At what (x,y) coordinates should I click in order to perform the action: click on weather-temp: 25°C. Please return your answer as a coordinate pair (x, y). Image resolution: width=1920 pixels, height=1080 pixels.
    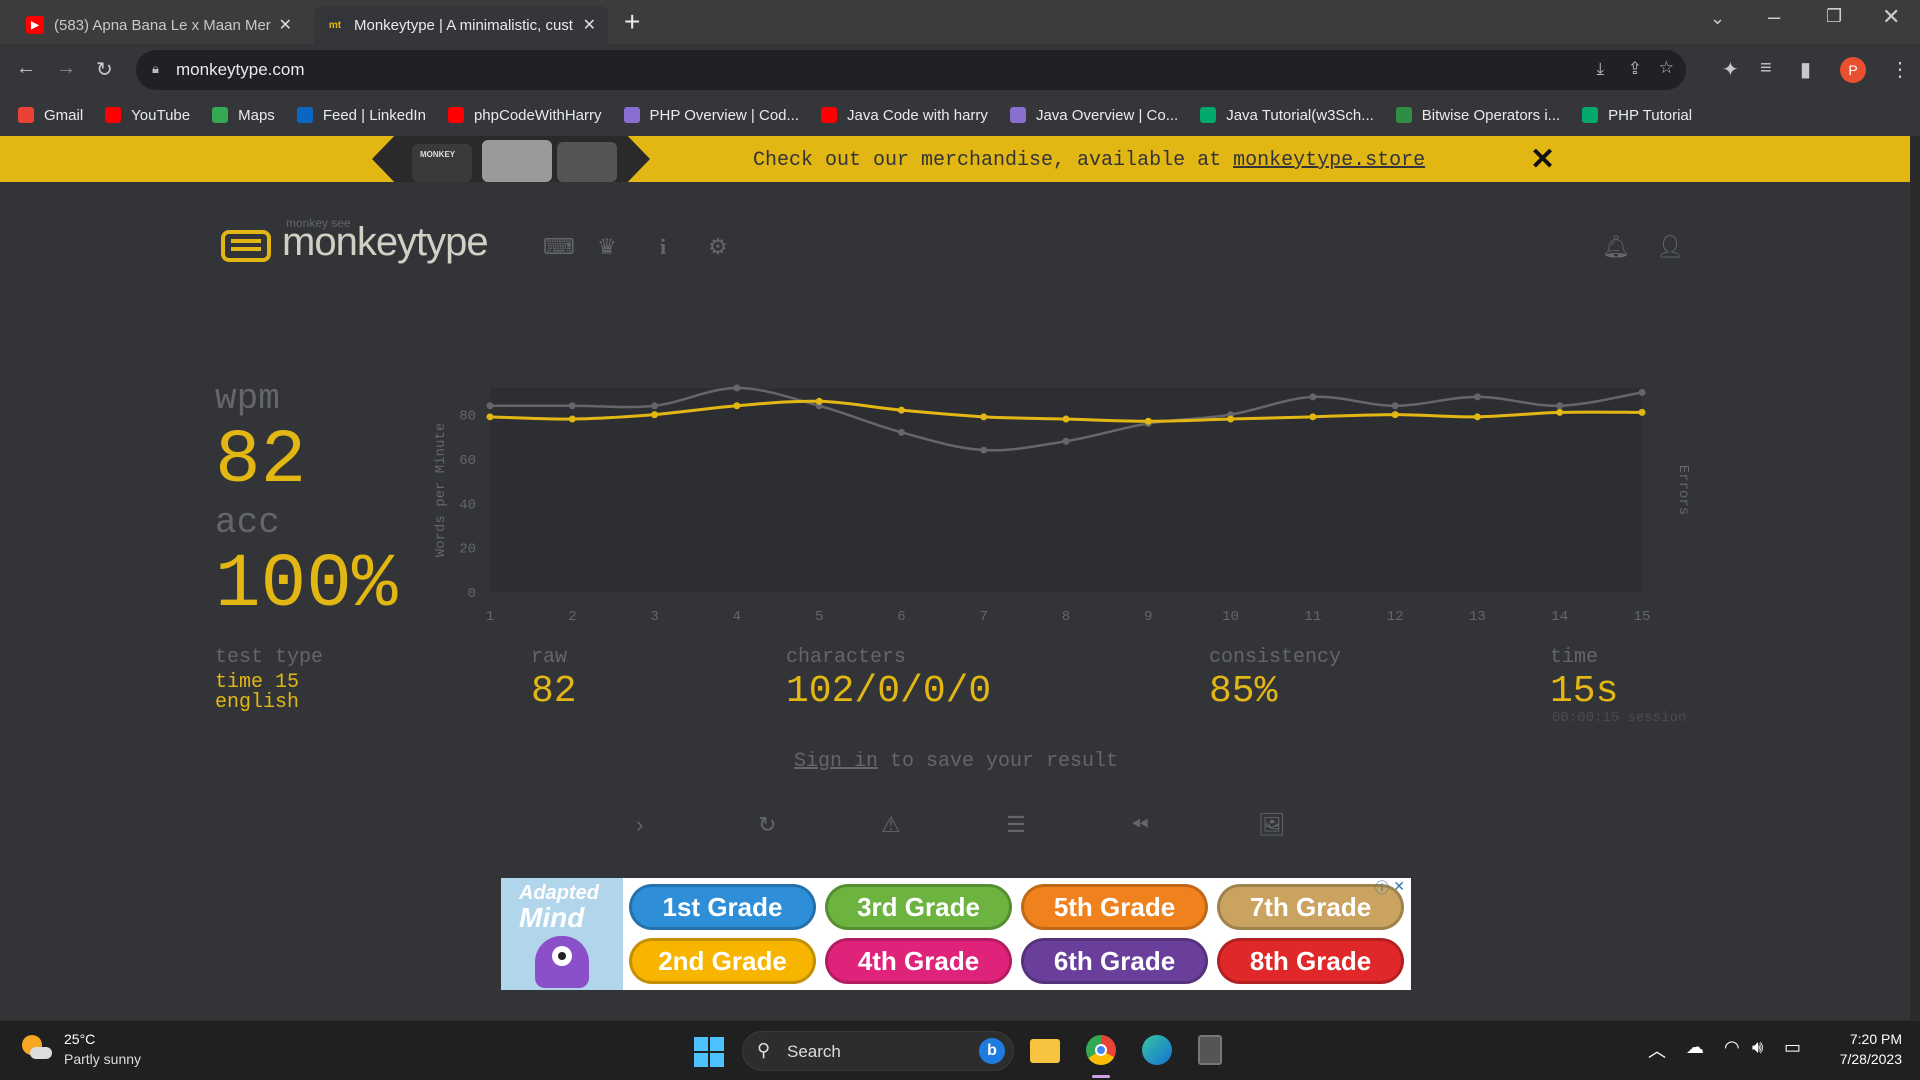
    Looking at the image, I should click on (79, 1039).